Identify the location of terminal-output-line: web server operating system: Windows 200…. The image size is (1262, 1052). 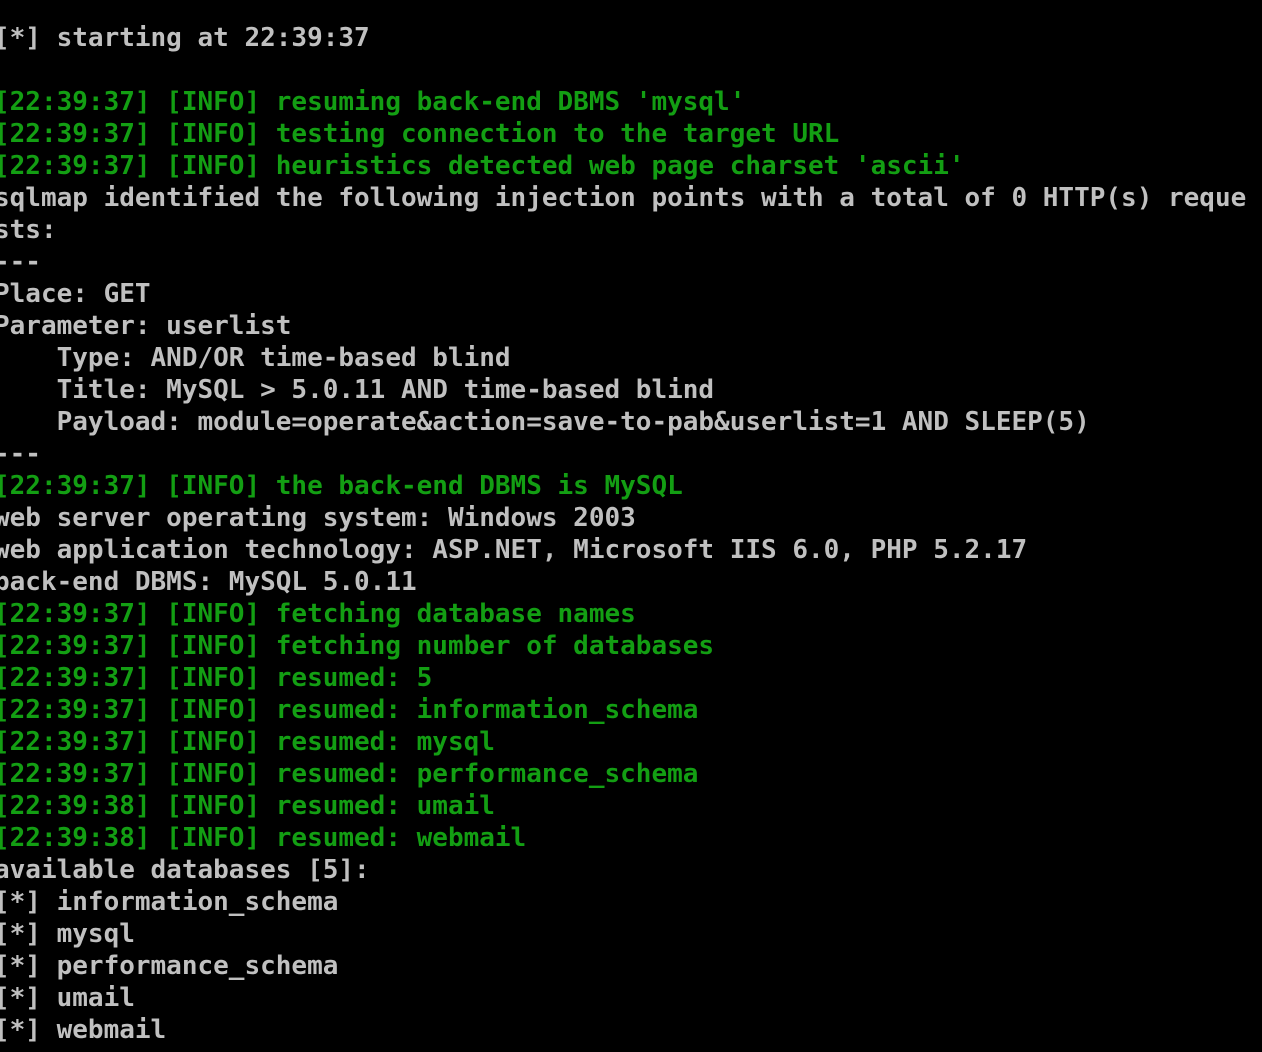
(318, 518).